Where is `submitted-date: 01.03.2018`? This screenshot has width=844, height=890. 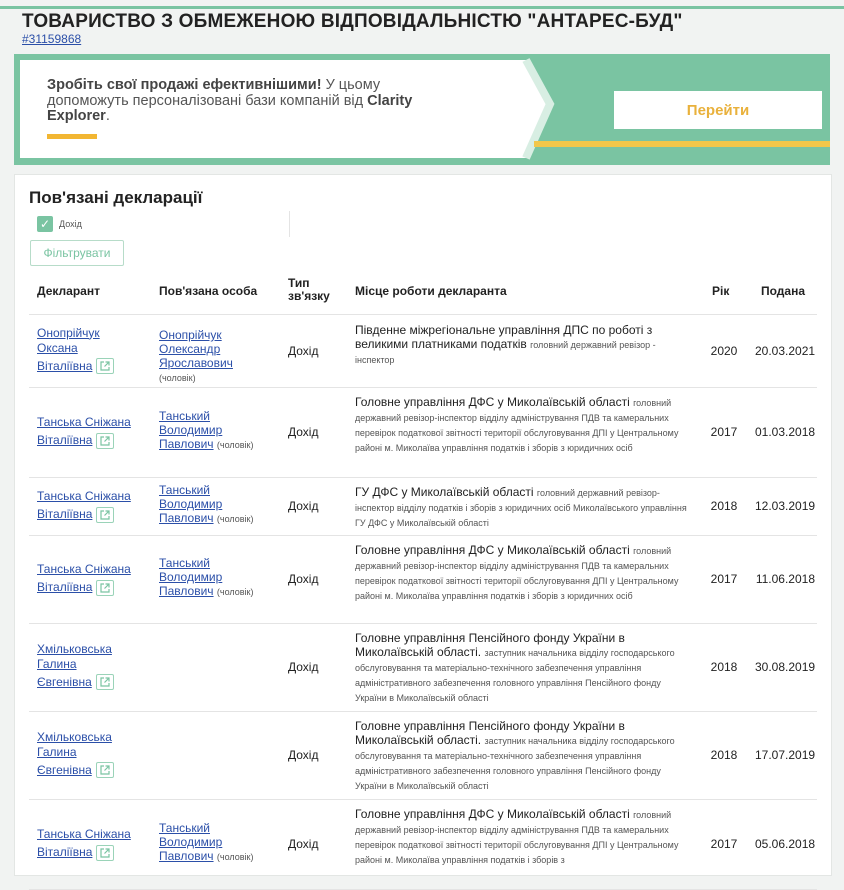 submitted-date: 01.03.2018 is located at coordinates (785, 432).